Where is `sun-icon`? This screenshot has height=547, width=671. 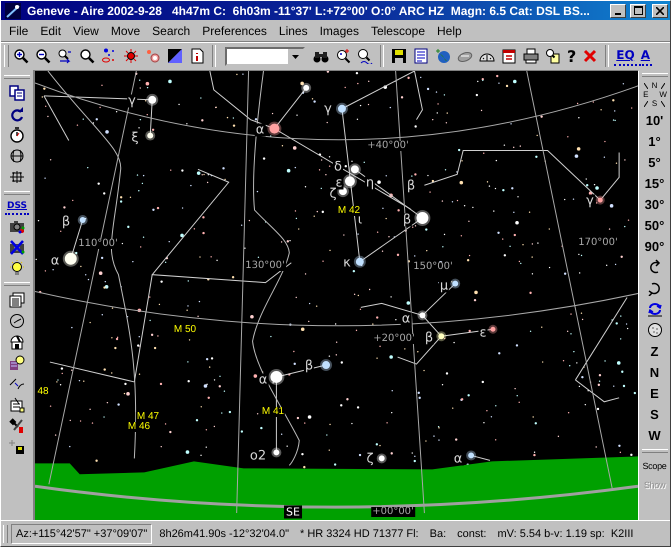 sun-icon is located at coordinates (131, 56).